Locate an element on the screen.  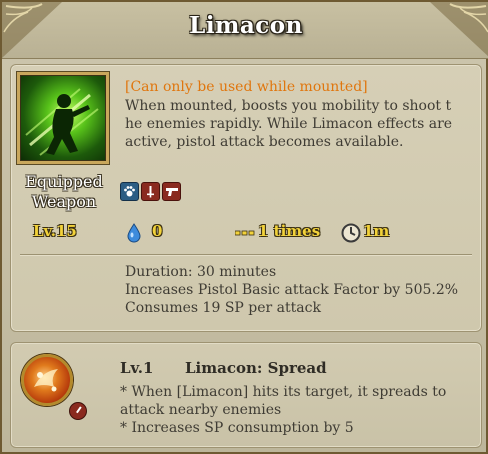
equipped-weapon-label: Equipped Weapon is located at coordinates (64, 192).